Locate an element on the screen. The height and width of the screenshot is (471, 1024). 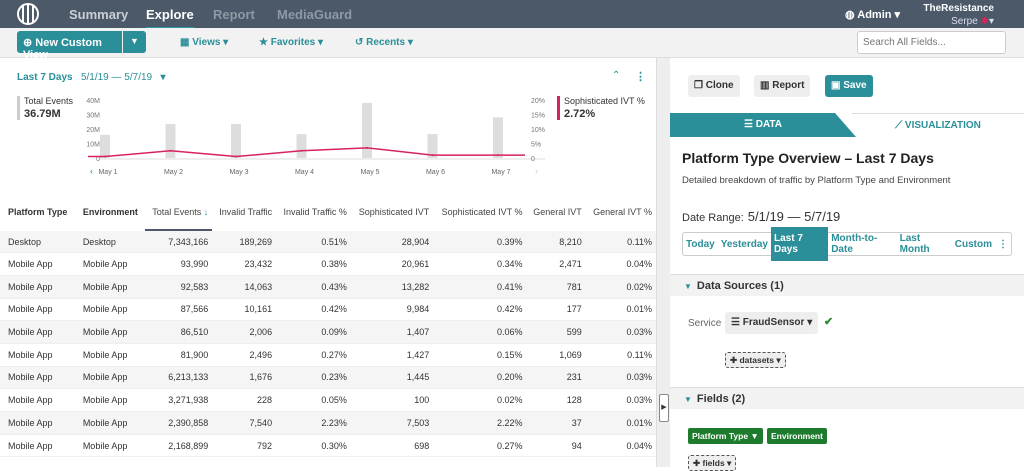
left-tick-label: 20M is located at coordinates (93, 130).